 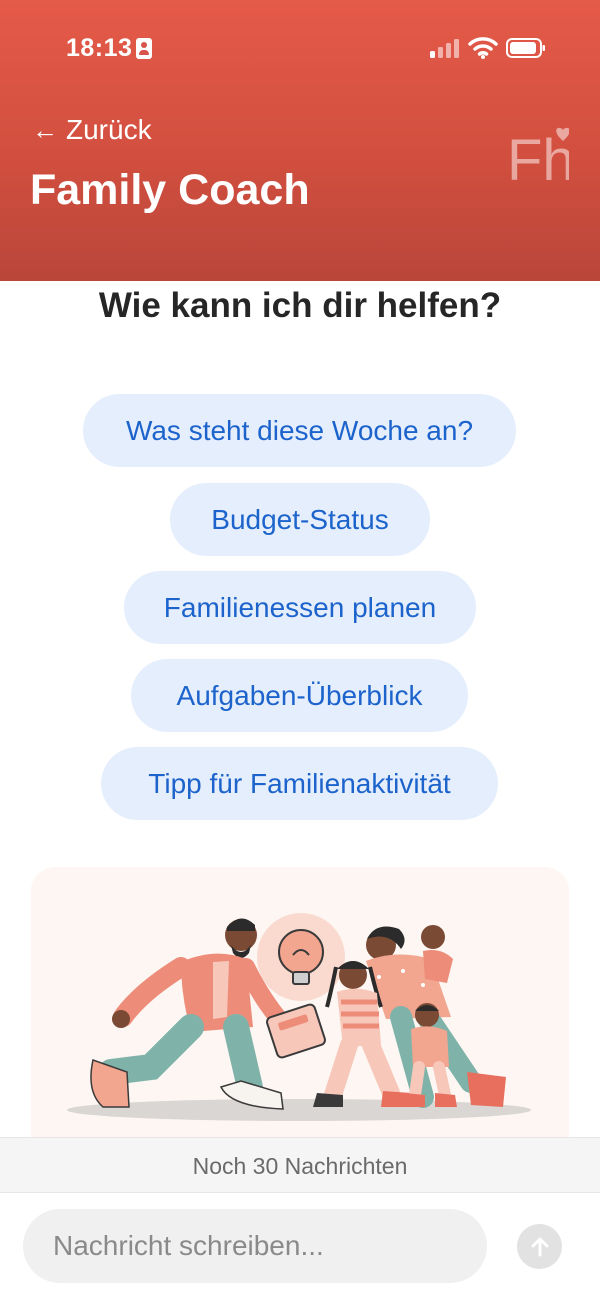 I want to click on battery-icon, so click(x=525, y=48).